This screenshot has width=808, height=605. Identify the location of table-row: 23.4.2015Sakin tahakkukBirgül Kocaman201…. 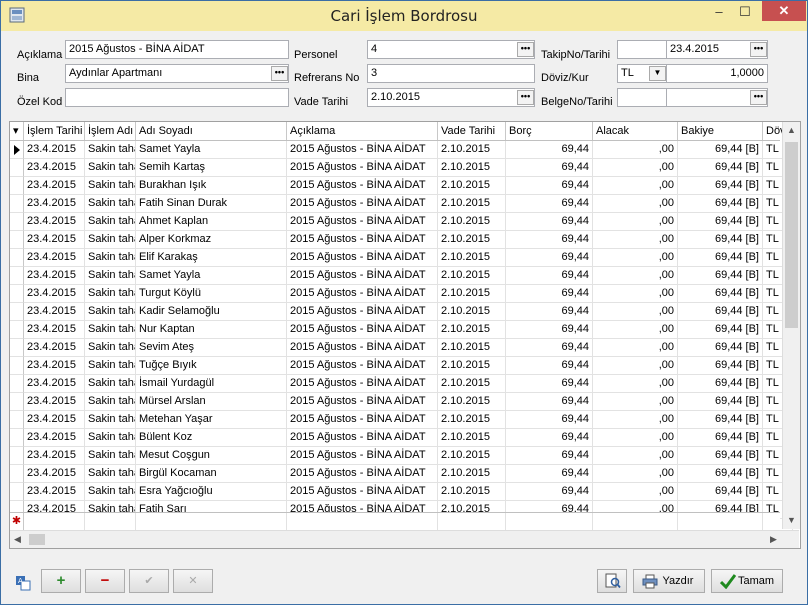
(401, 474).